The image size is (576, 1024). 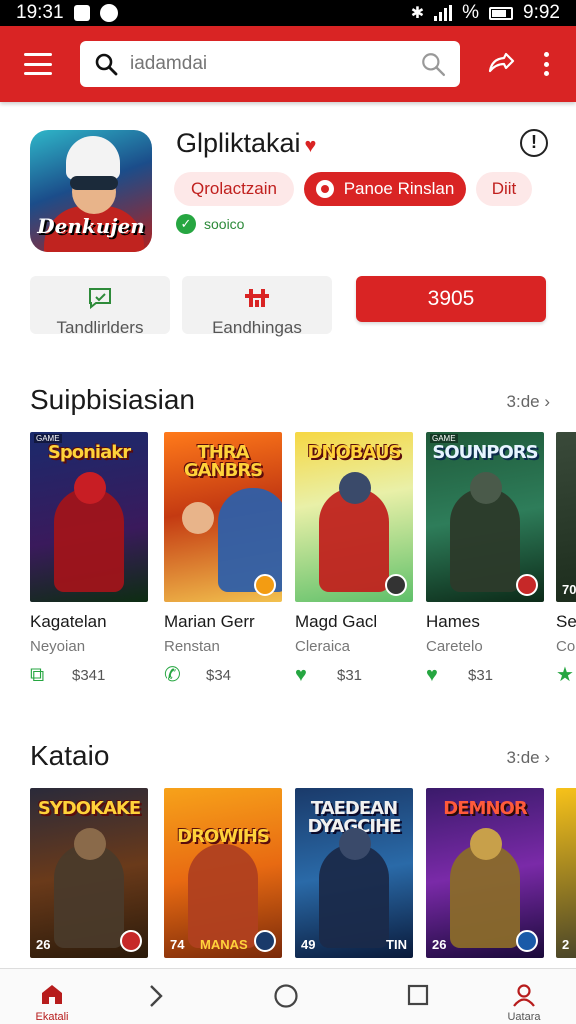 I want to click on cover-title: THRA GANBRS, so click(x=223, y=461).